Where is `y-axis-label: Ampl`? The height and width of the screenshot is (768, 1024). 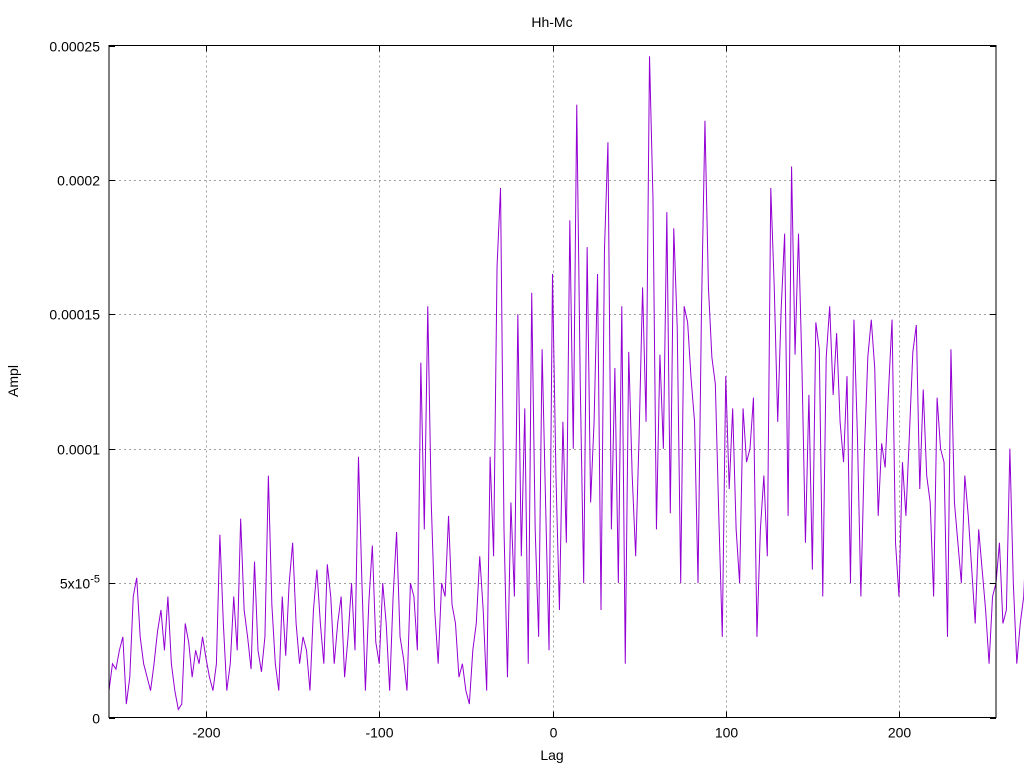 y-axis-label: Ampl is located at coordinates (13, 381).